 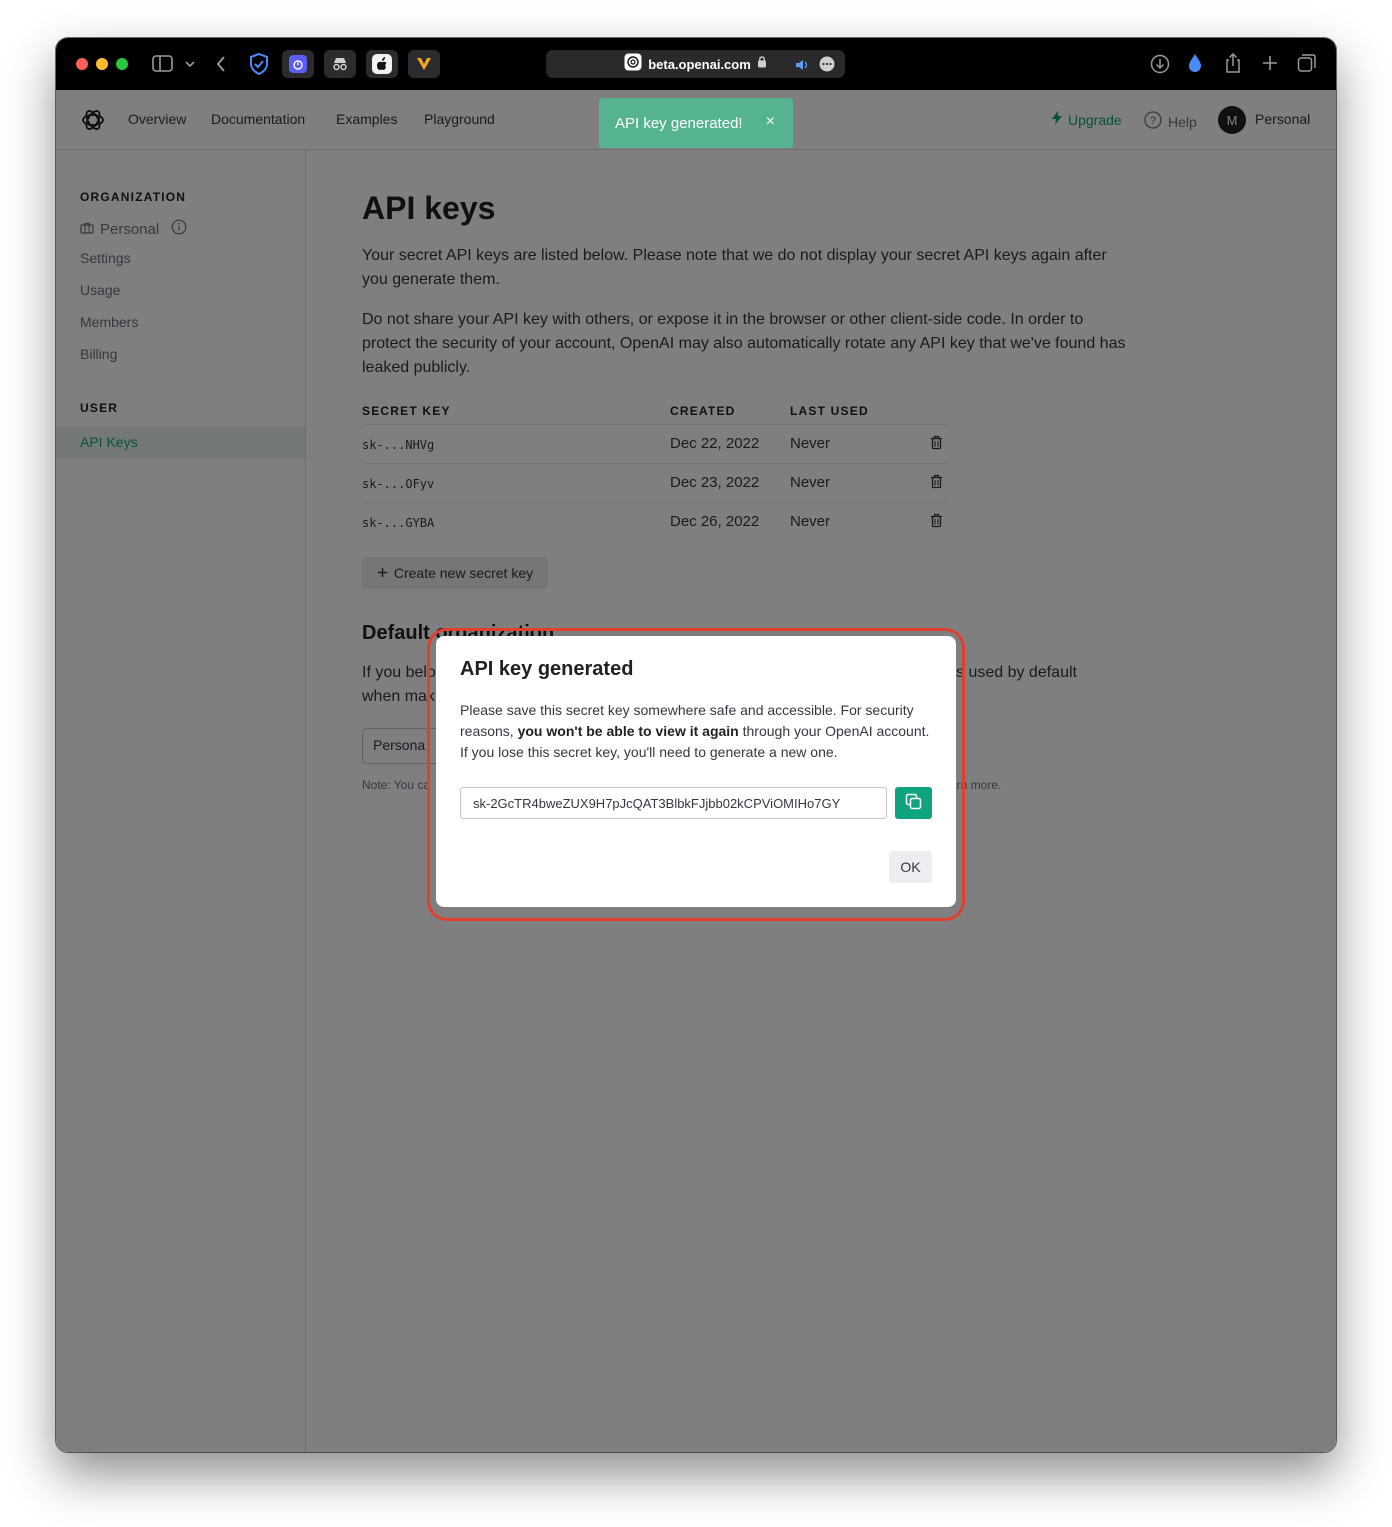 What do you see at coordinates (298, 64) in the screenshot?
I see `timer-extension-icon` at bounding box center [298, 64].